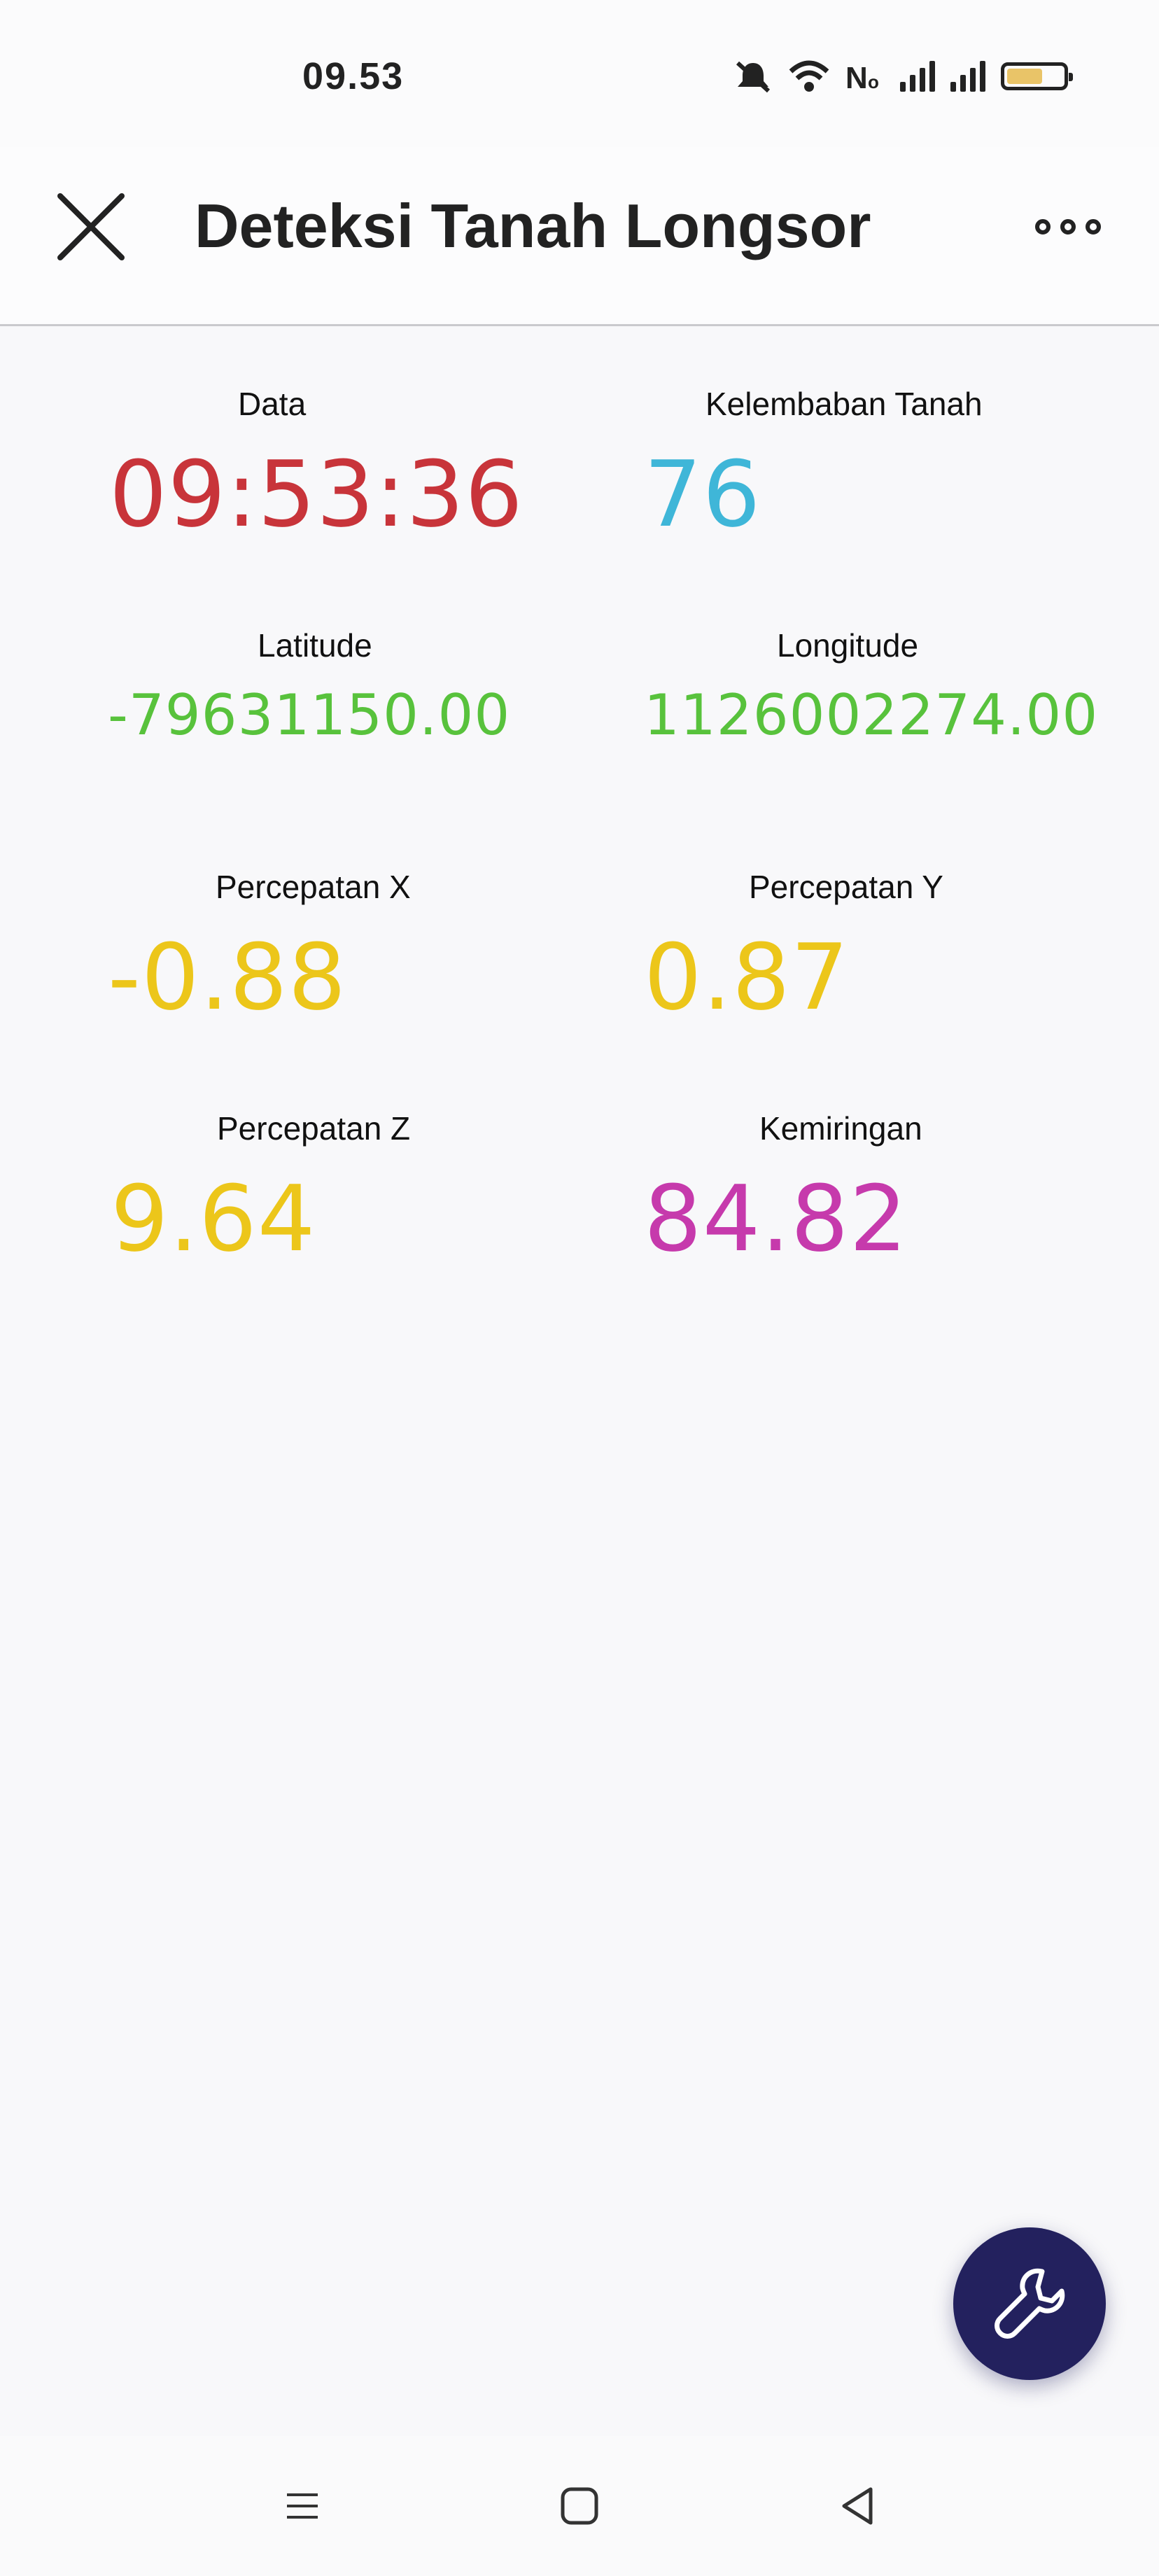  I want to click on reading-percepatan-x: Percepatan X -0.88, so click(364, 933).